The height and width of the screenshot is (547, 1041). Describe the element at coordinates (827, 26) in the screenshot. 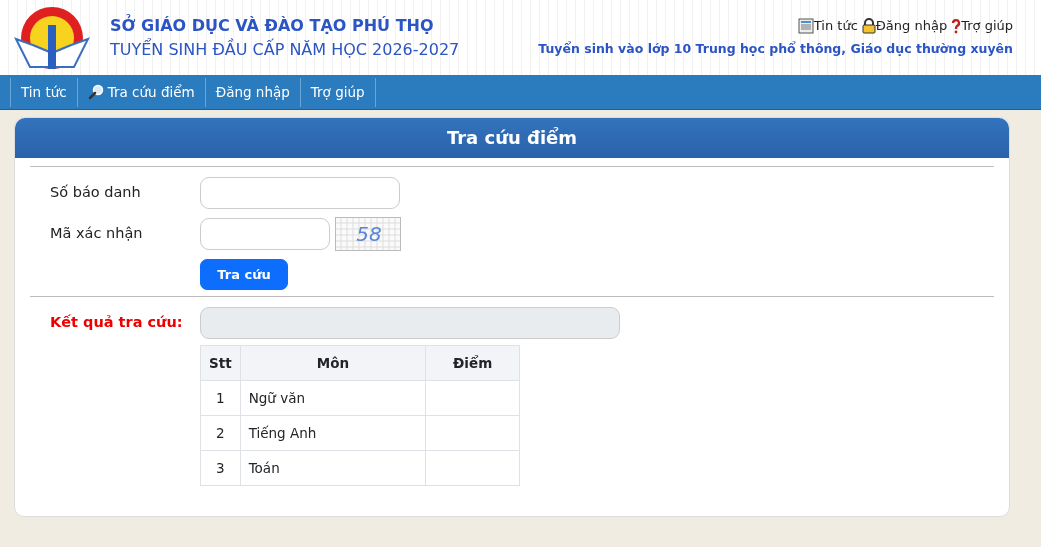

I see `top-link: Tin tức` at that location.